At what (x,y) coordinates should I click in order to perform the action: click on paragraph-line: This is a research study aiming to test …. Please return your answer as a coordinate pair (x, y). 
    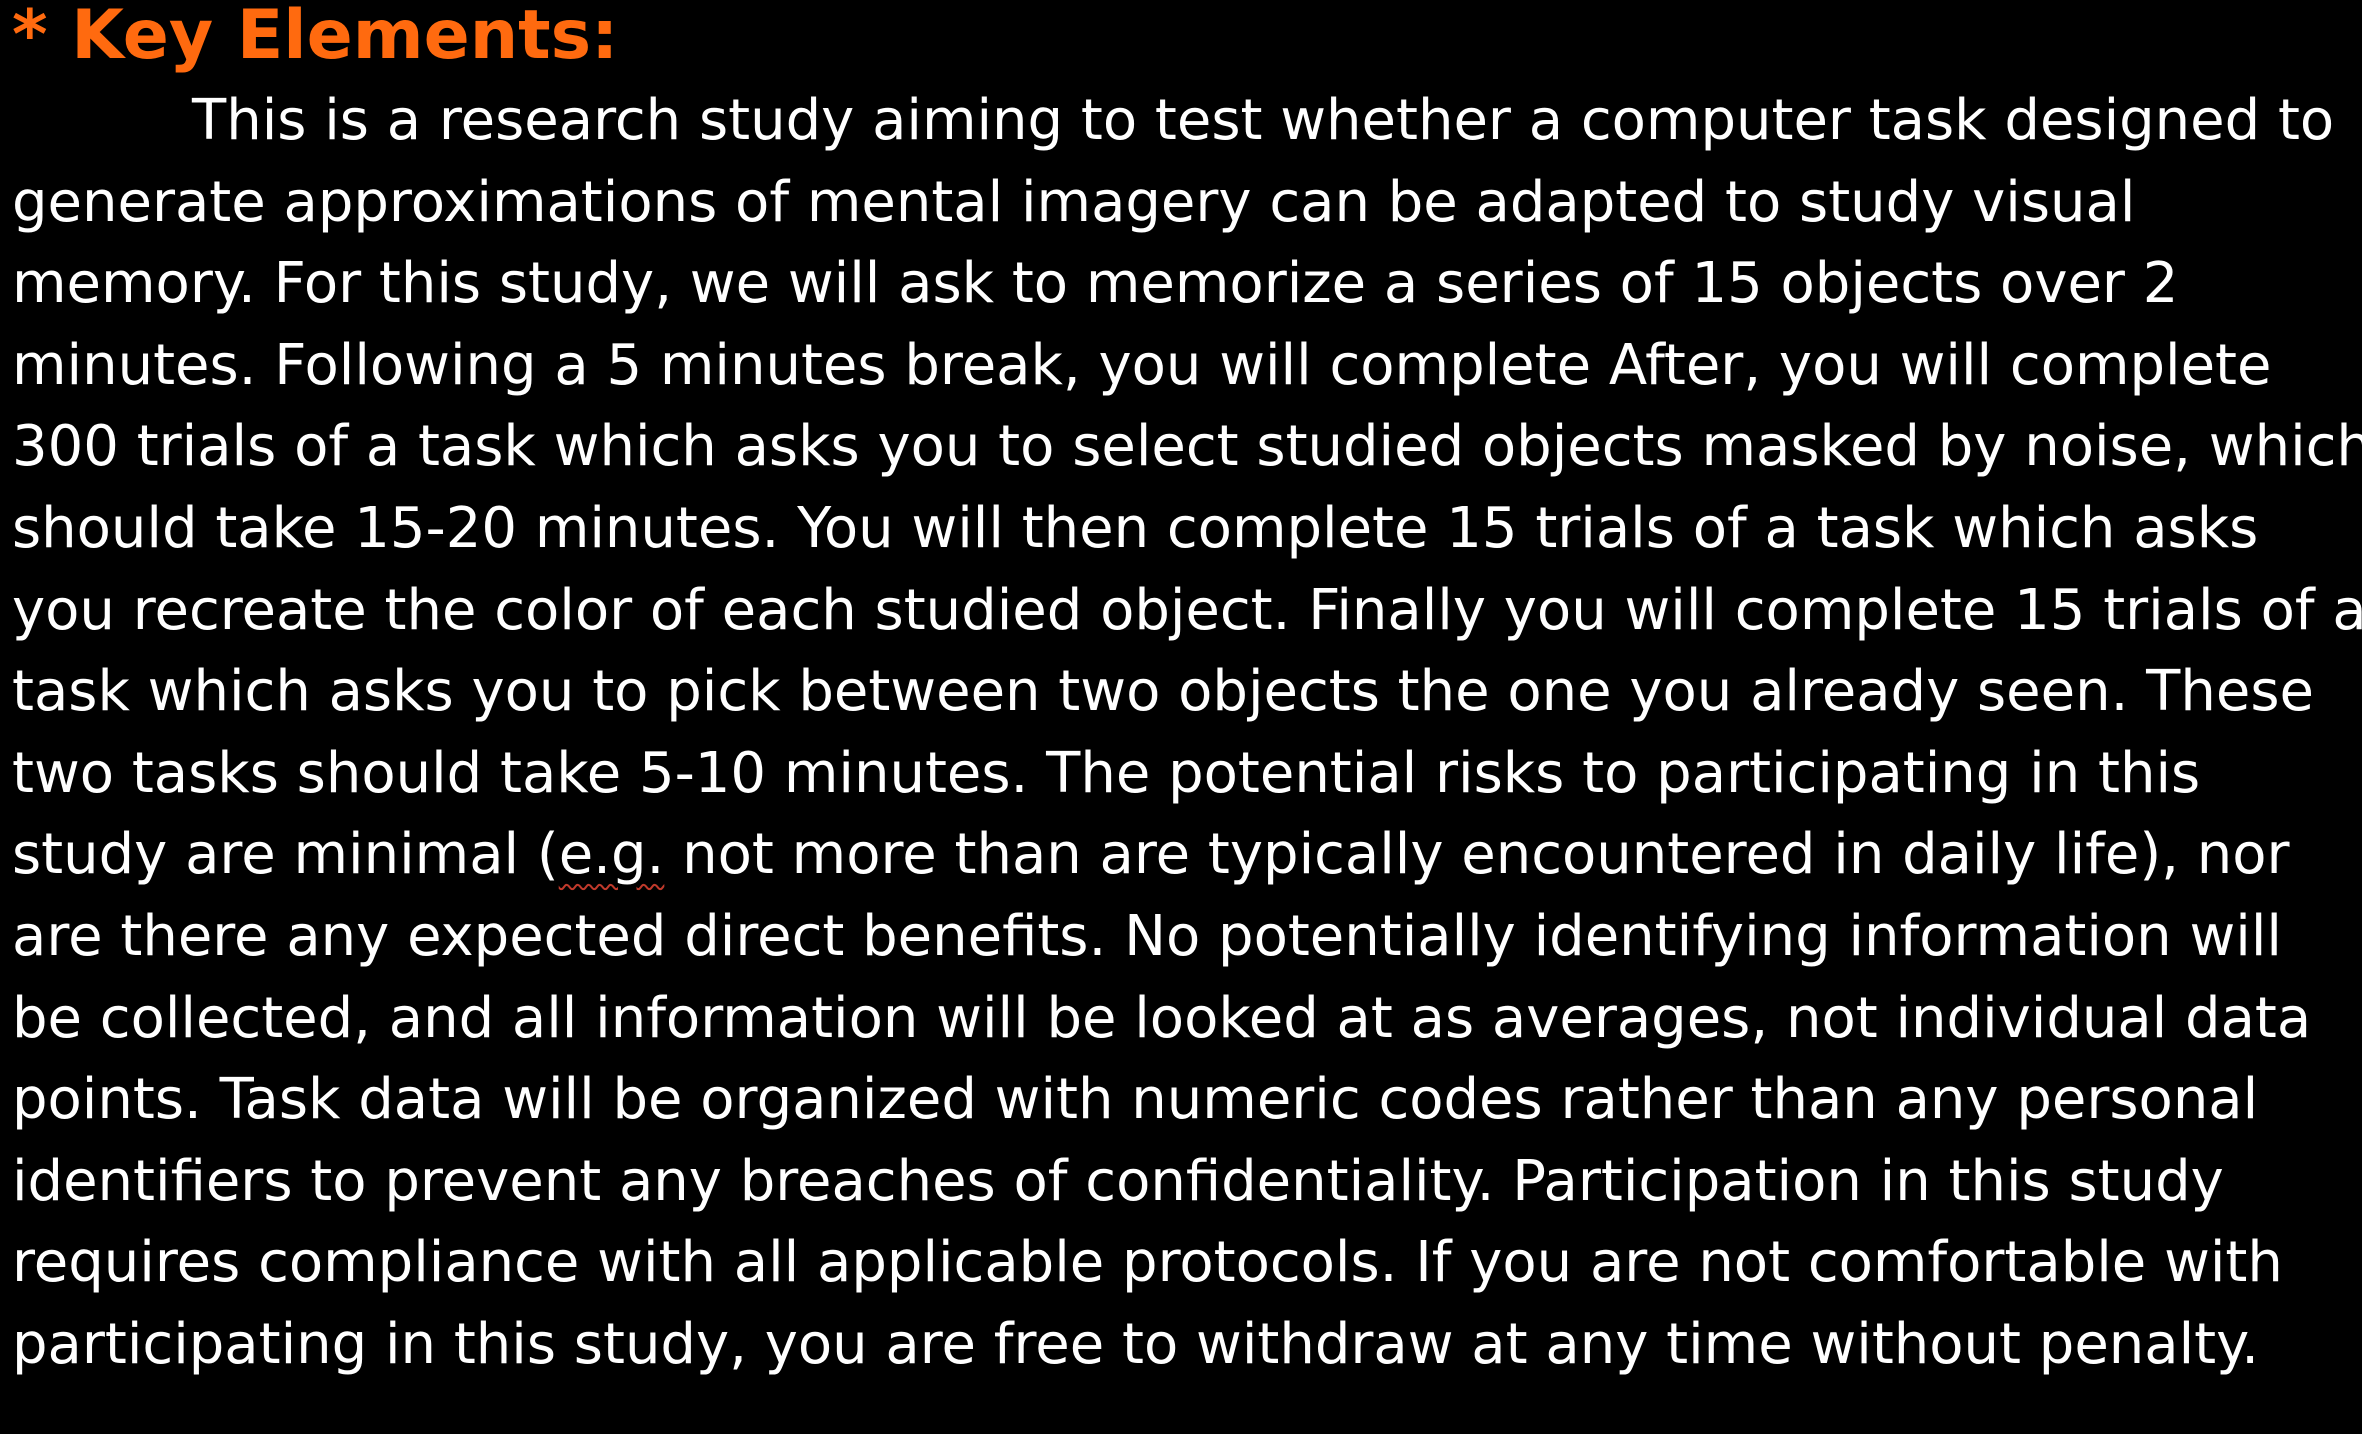
    Looking at the image, I should click on (1181, 121).